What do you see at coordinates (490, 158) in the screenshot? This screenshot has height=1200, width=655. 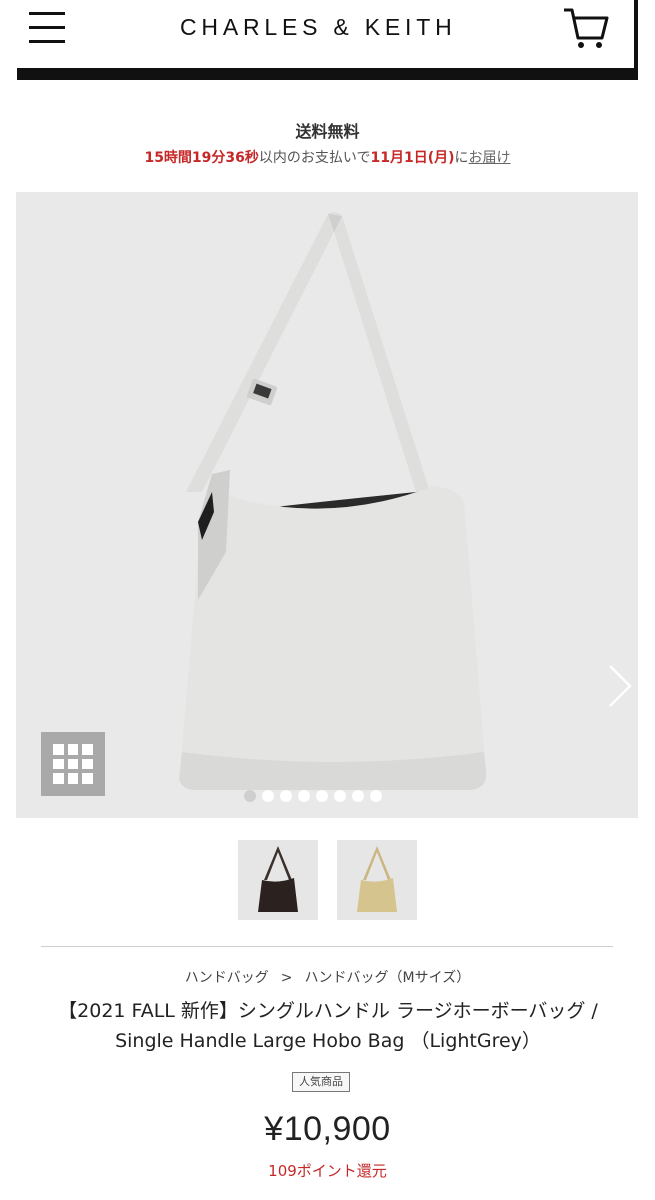 I see `delivery-link: お届け` at bounding box center [490, 158].